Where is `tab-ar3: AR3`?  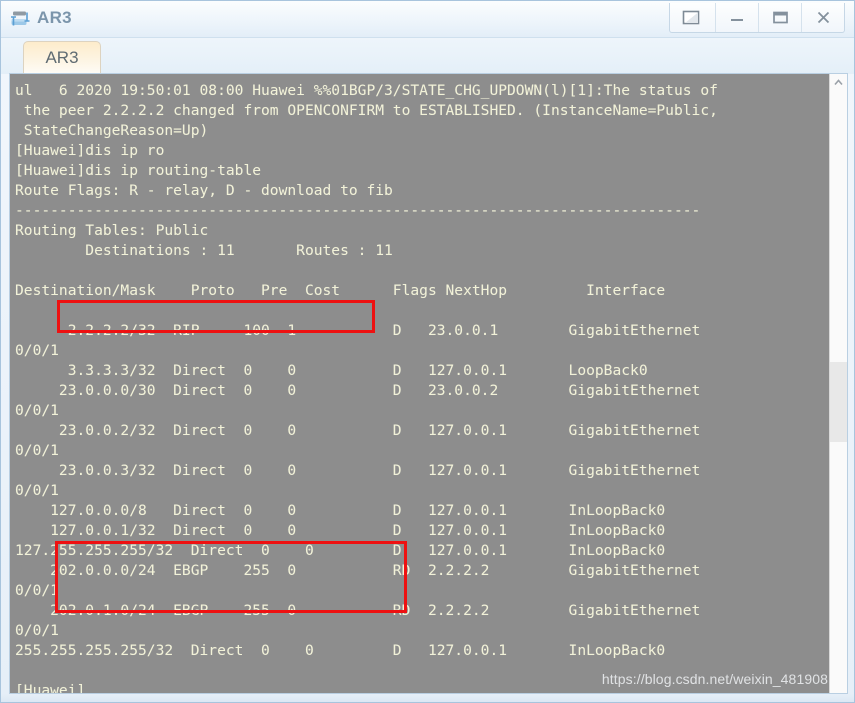 tab-ar3: AR3 is located at coordinates (62, 57).